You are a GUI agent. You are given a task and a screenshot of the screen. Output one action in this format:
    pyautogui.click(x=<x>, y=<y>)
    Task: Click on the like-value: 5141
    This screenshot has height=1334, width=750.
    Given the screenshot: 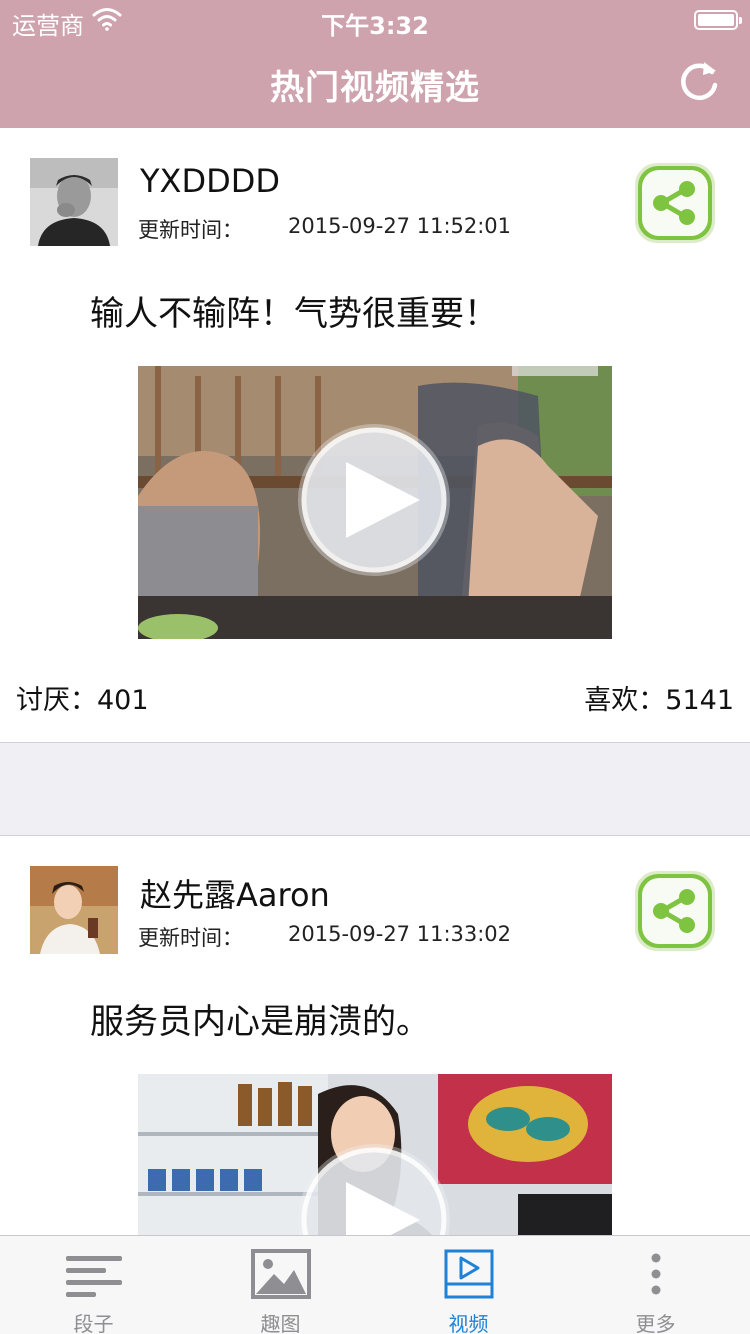 What is the action you would take?
    pyautogui.click(x=699, y=700)
    